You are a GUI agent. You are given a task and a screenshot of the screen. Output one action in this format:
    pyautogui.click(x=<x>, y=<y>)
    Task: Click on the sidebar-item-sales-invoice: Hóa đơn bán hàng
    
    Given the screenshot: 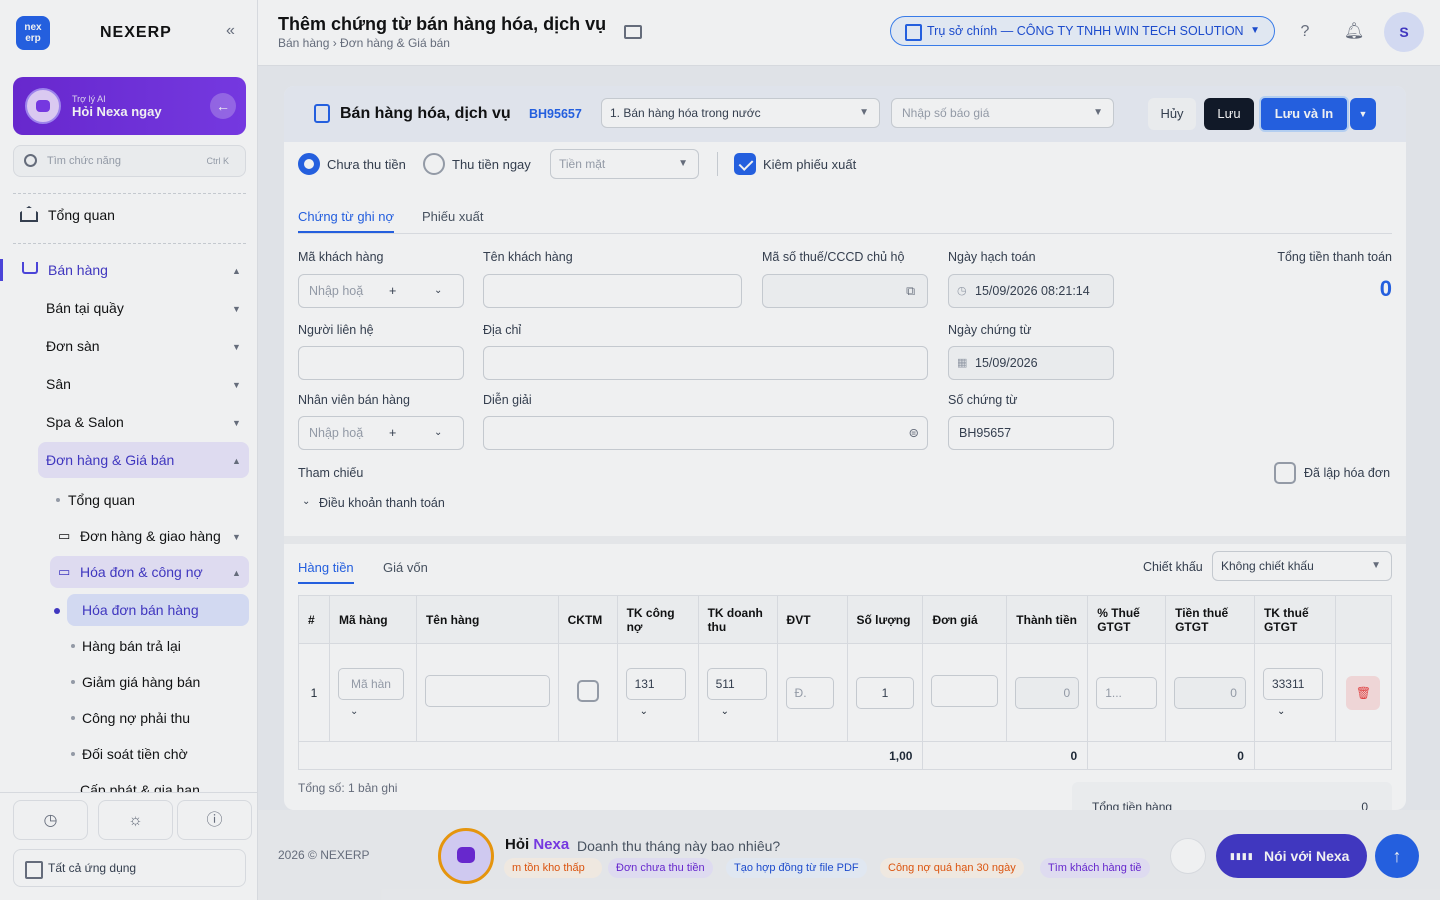 What is the action you would take?
    pyautogui.click(x=140, y=610)
    